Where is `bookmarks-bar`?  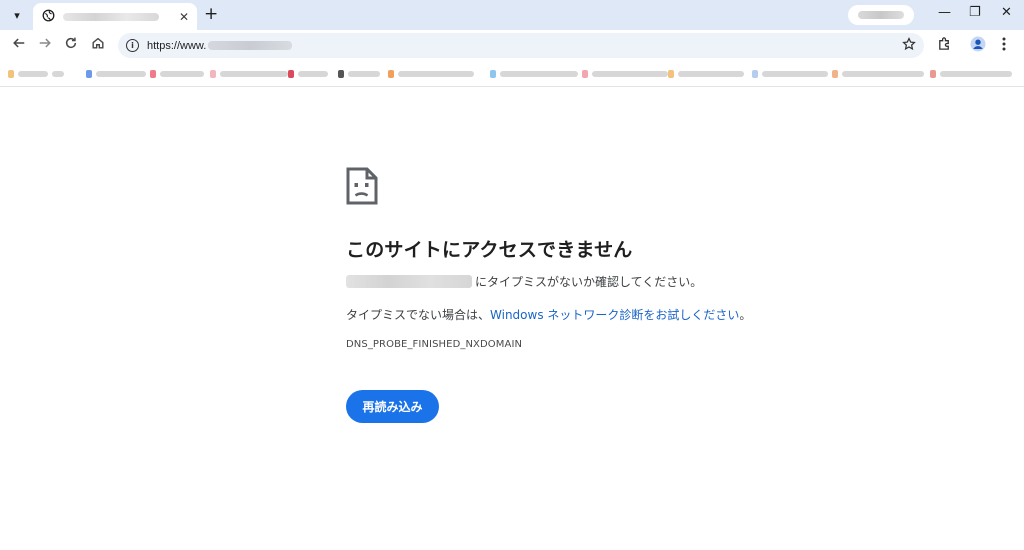 bookmarks-bar is located at coordinates (512, 73).